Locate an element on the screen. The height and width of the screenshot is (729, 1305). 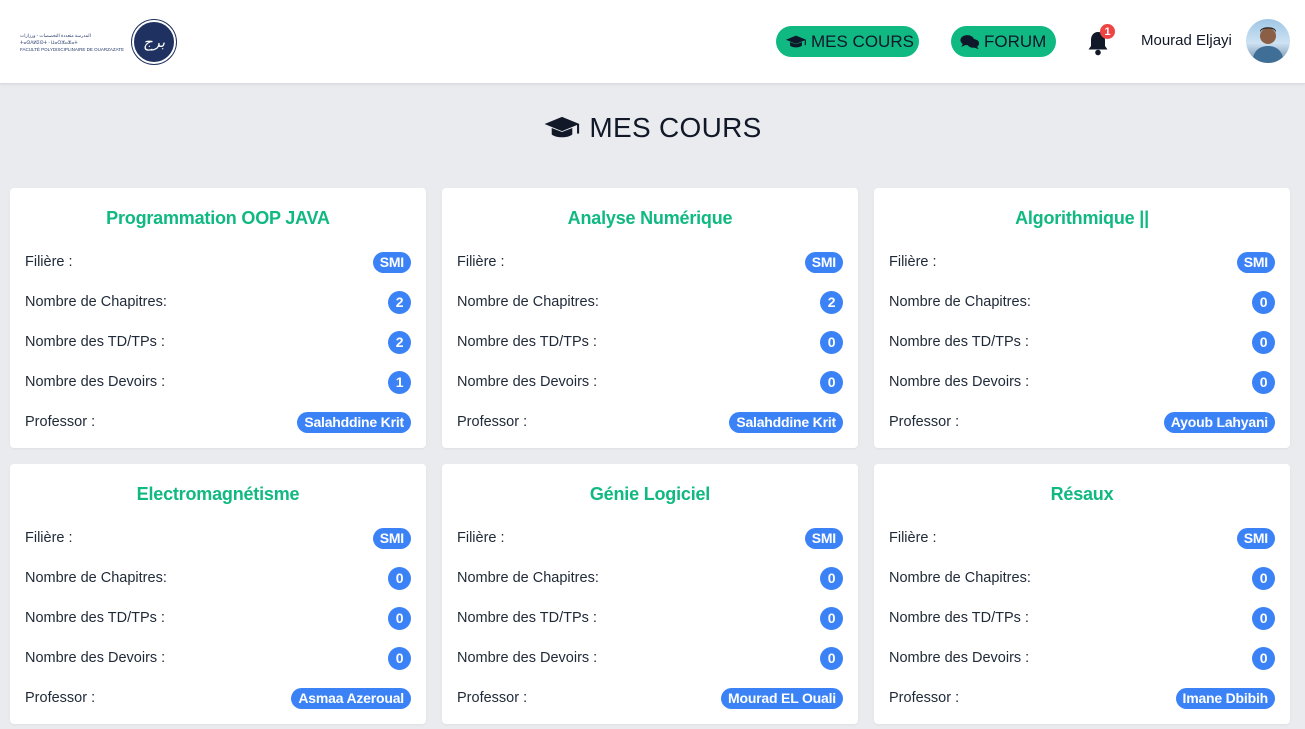
avatar-person-icon is located at coordinates (1268, 45).